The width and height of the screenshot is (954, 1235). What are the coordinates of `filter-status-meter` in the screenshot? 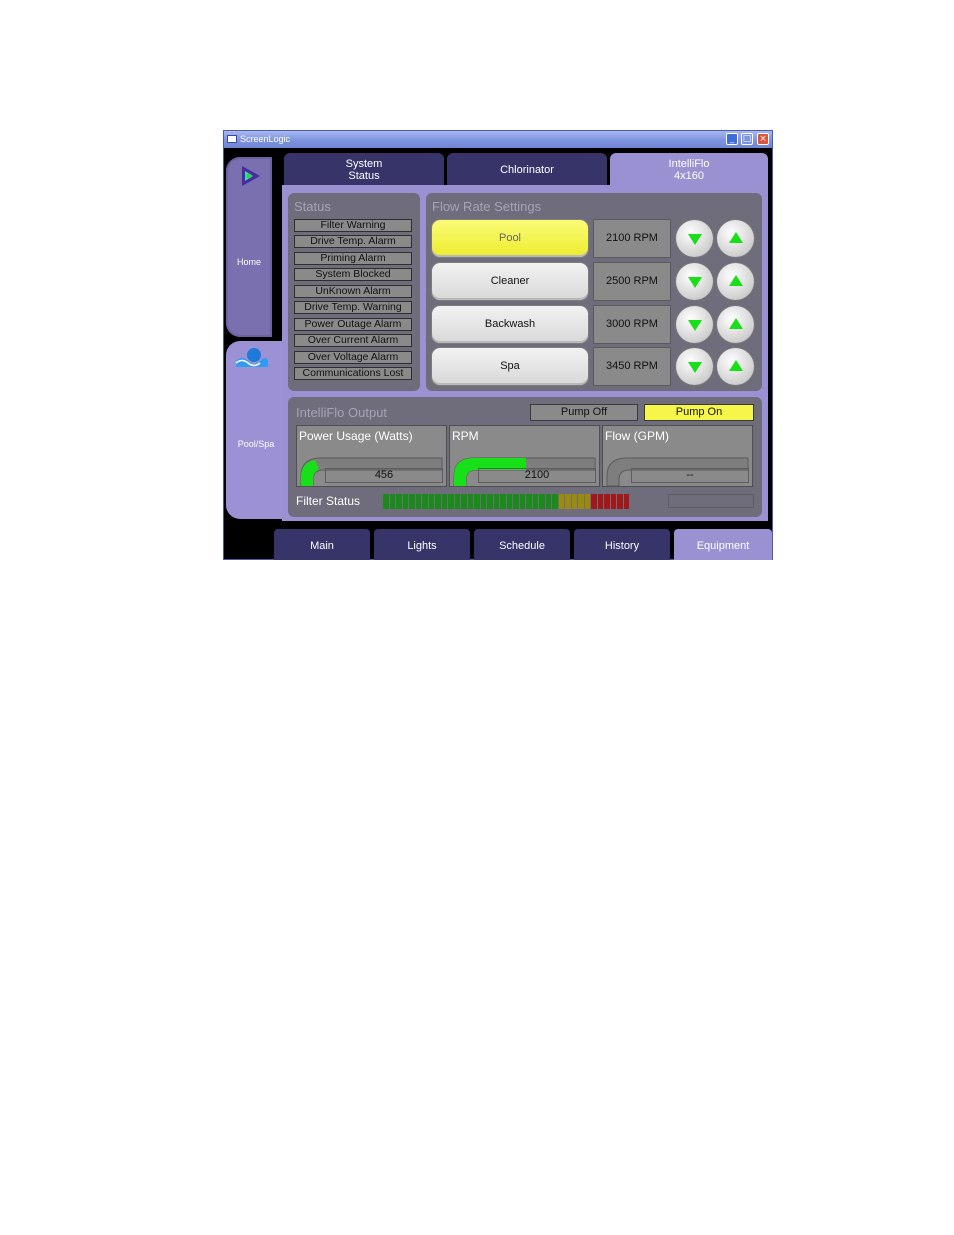 It's located at (516, 501).